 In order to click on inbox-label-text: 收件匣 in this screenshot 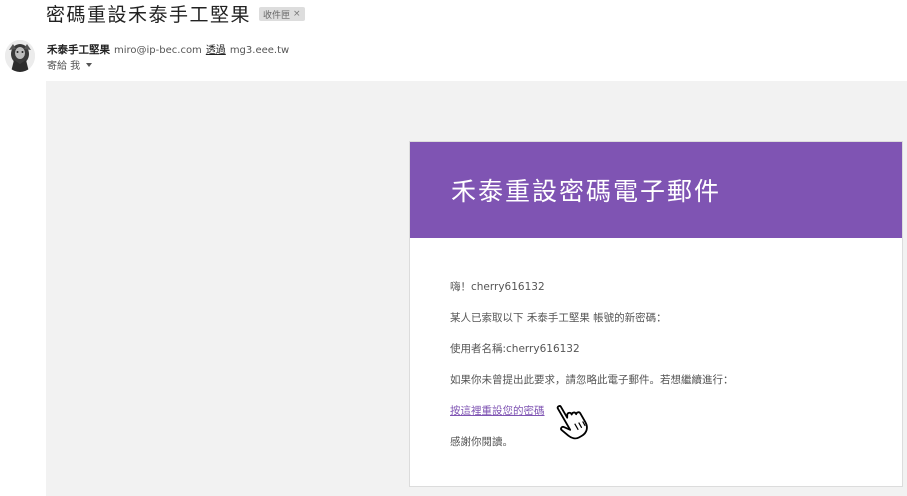, I will do `click(277, 15)`.